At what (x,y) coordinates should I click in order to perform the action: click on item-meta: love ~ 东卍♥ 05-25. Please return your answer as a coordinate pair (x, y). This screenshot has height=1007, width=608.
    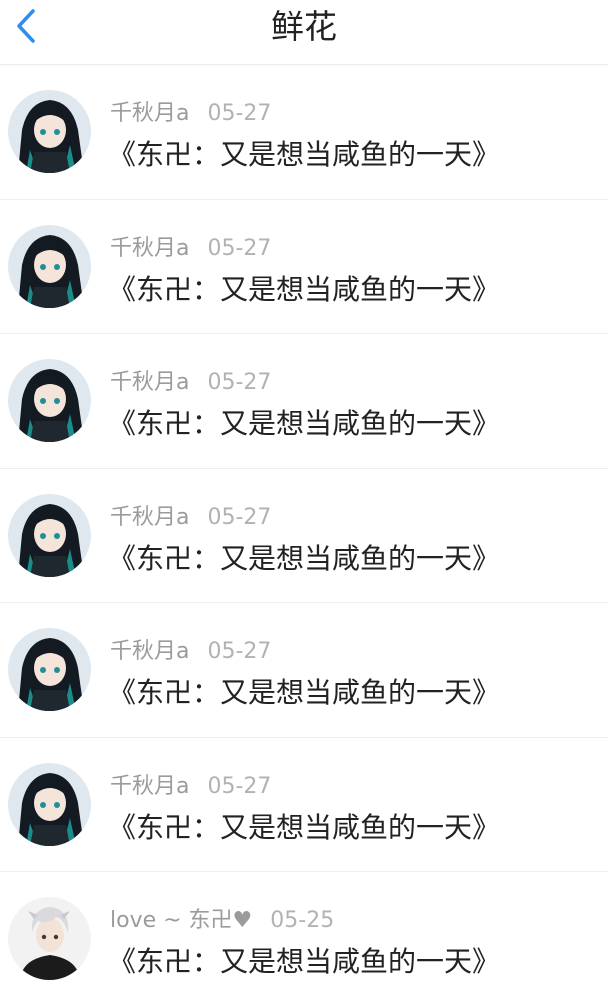
    Looking at the image, I should click on (222, 918).